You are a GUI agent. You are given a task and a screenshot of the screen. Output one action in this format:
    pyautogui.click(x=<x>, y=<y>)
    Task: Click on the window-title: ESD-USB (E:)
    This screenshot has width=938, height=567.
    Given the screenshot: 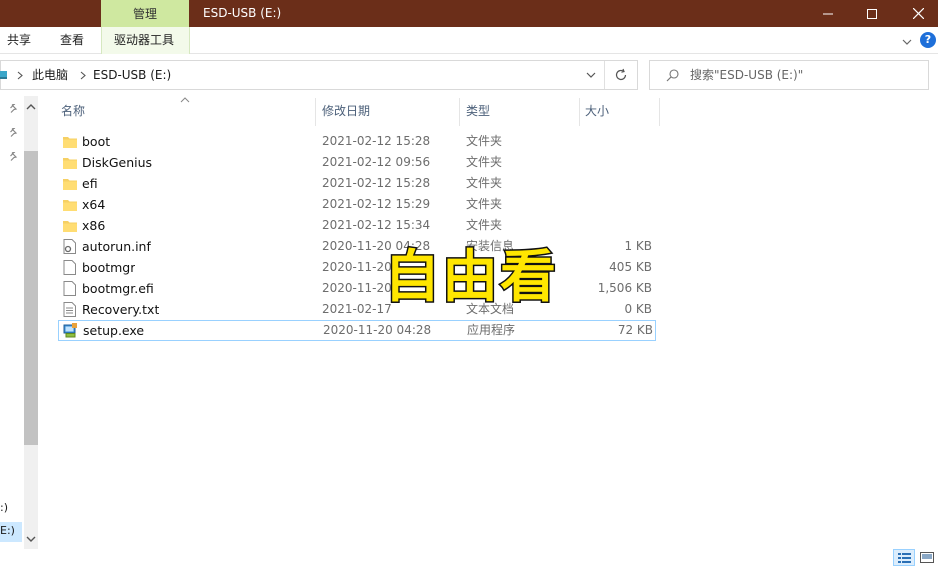 What is the action you would take?
    pyautogui.click(x=242, y=13)
    